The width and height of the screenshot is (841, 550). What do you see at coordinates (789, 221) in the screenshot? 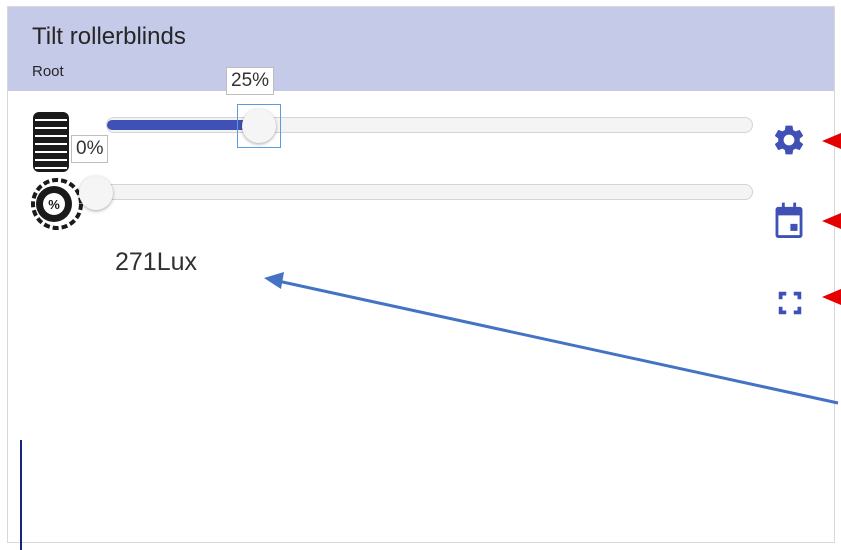
I see `calendar-icon` at bounding box center [789, 221].